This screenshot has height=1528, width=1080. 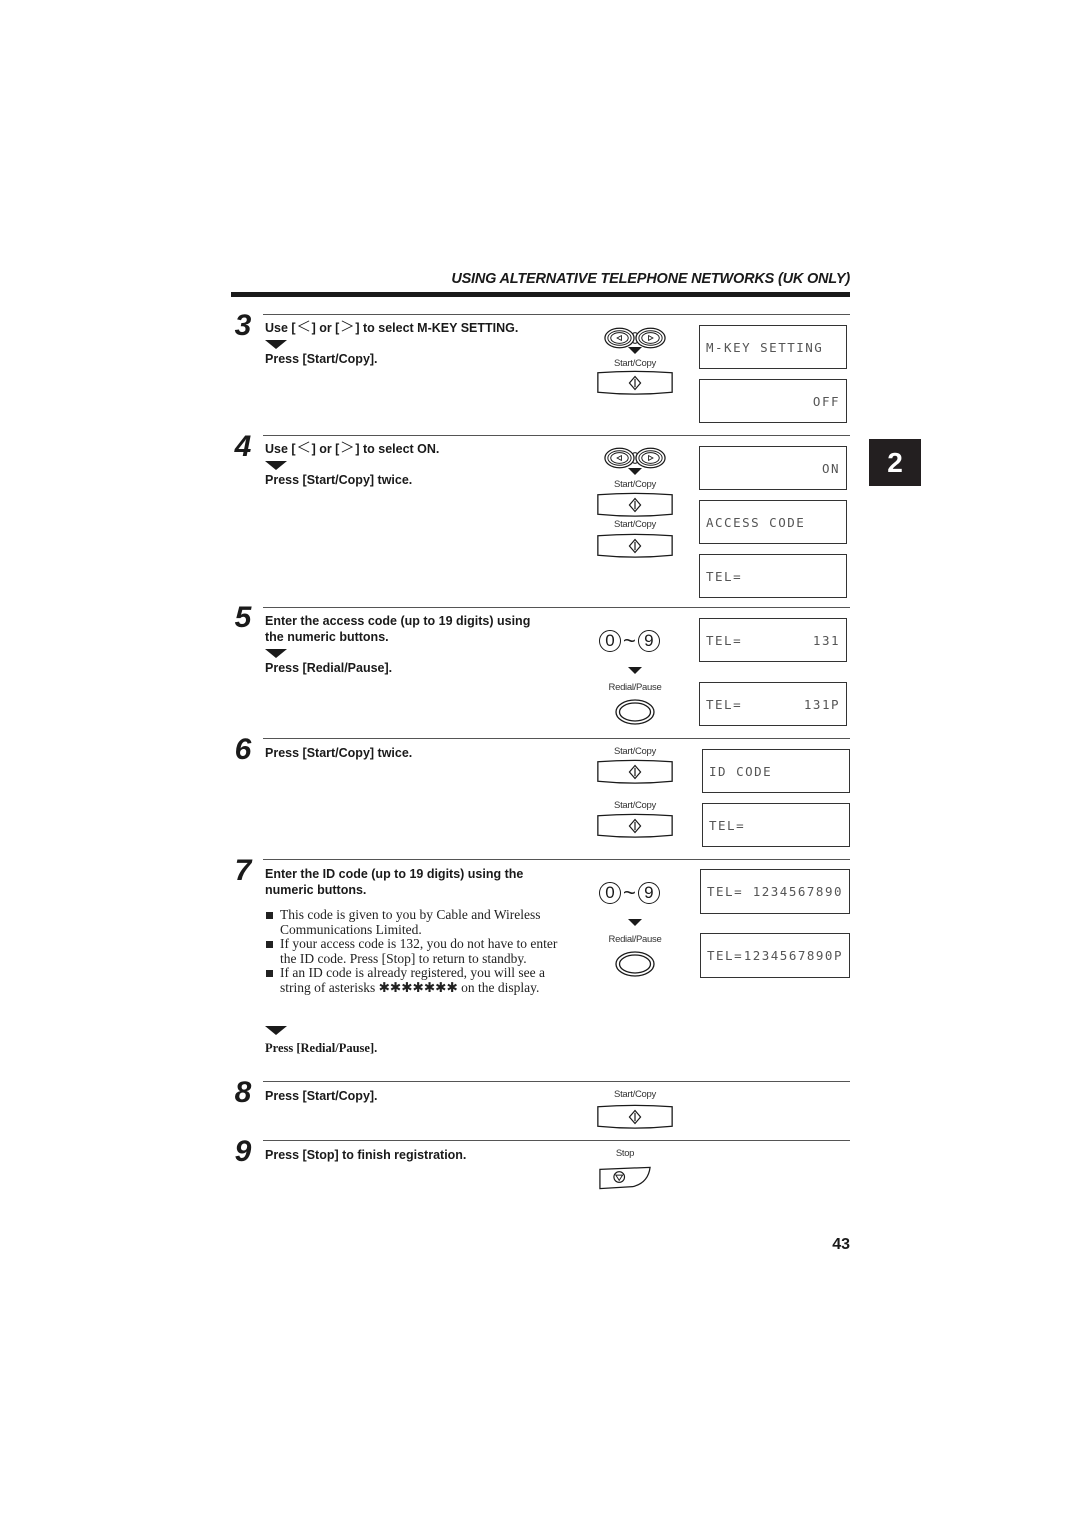 What do you see at coordinates (625, 1153) in the screenshot?
I see `stop-label: Stop` at bounding box center [625, 1153].